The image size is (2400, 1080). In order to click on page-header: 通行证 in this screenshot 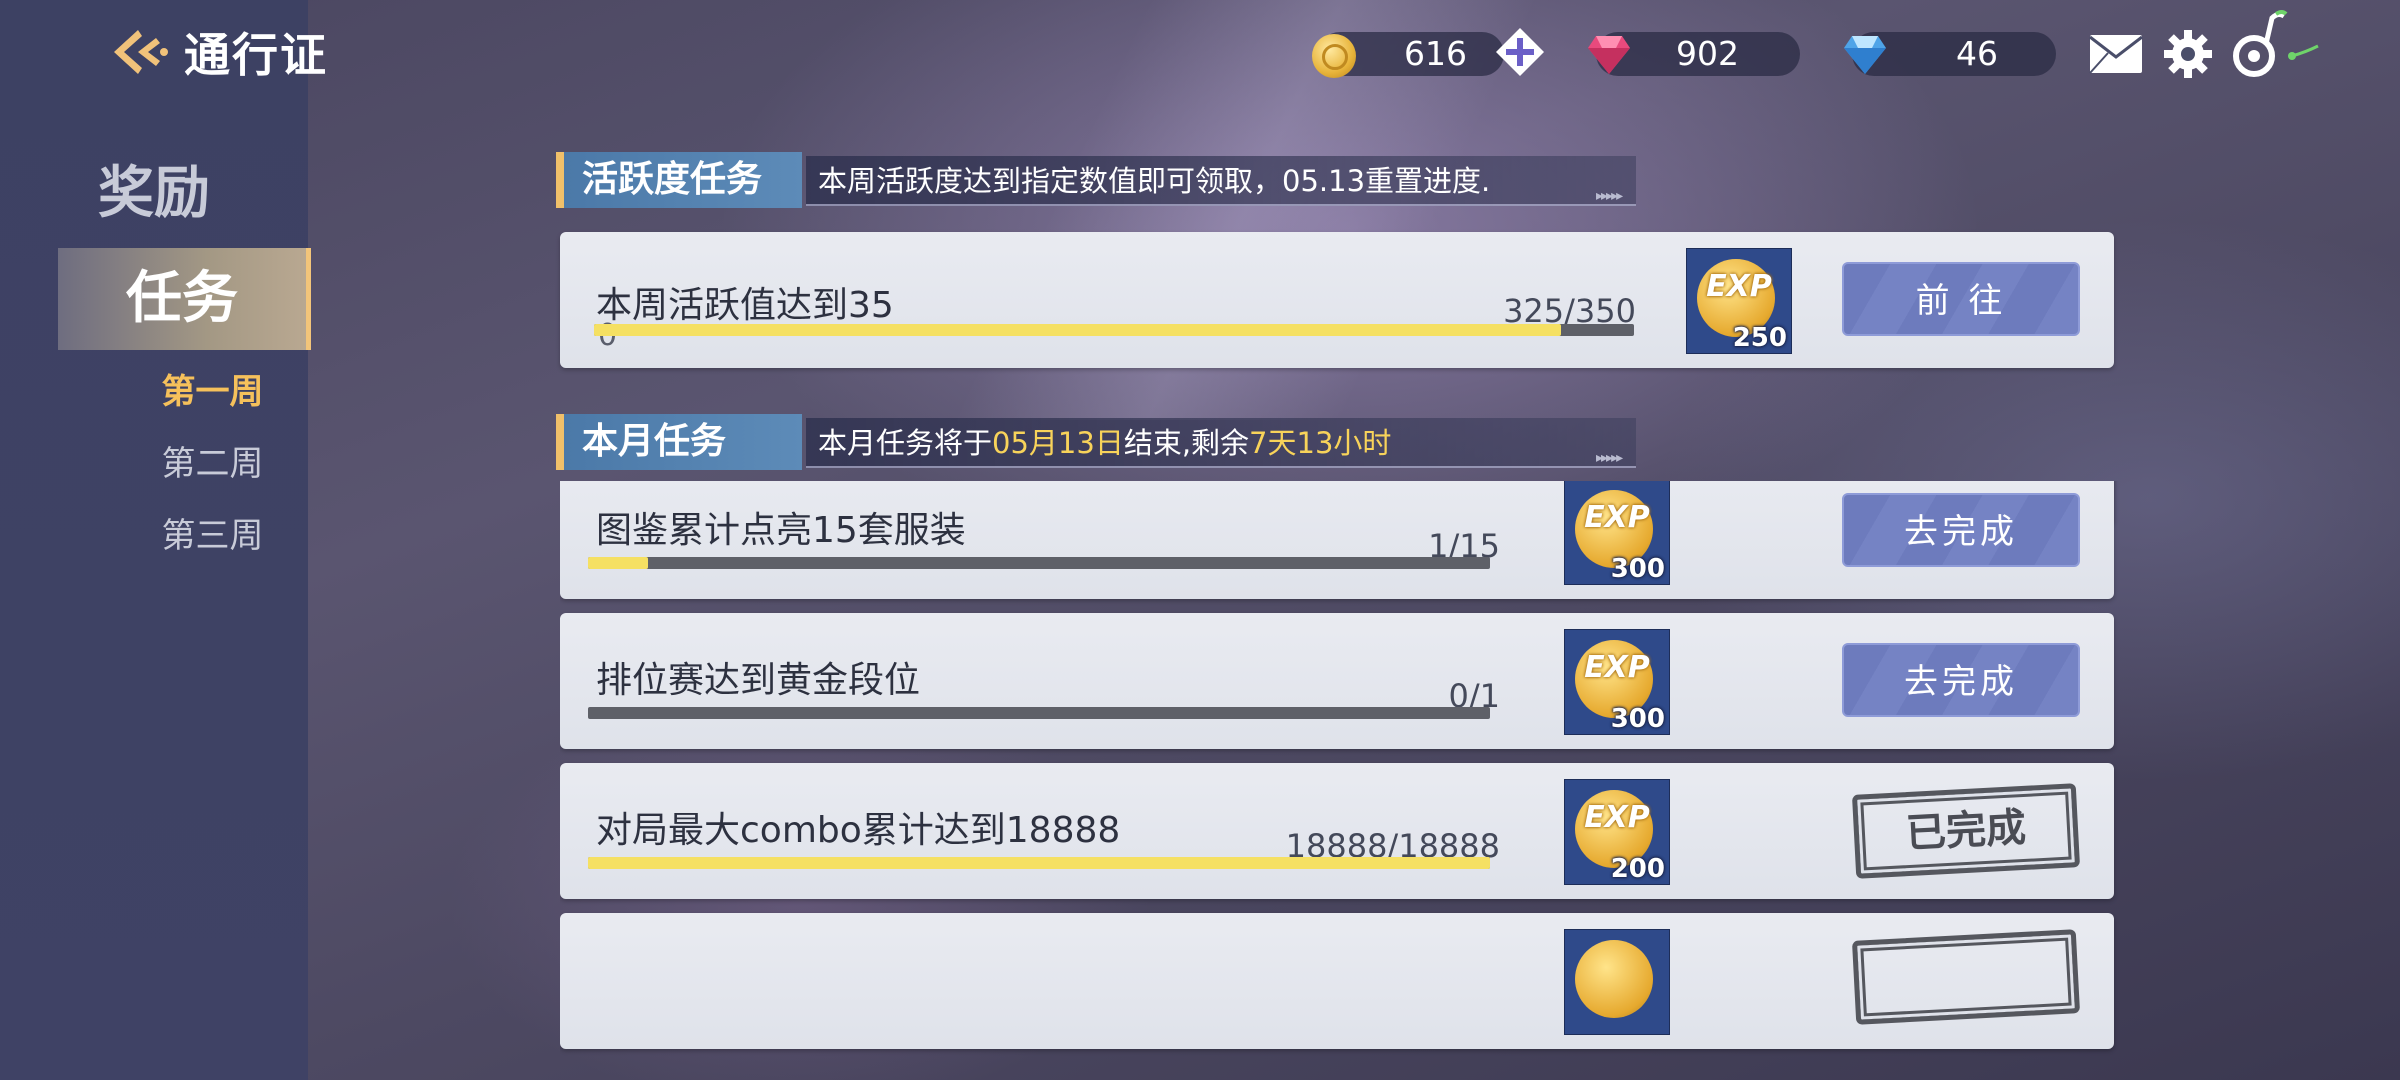, I will do `click(218, 52)`.